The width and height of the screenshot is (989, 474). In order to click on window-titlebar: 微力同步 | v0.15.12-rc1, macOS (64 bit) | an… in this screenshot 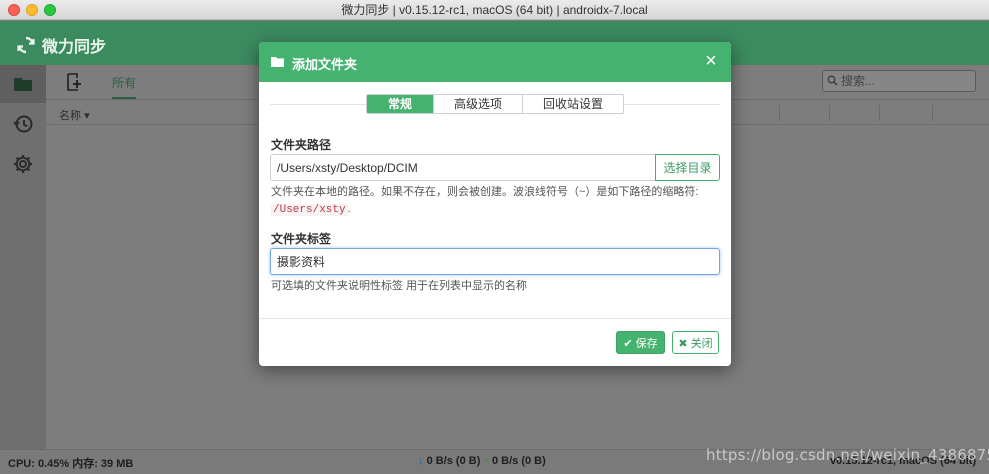, I will do `click(494, 10)`.